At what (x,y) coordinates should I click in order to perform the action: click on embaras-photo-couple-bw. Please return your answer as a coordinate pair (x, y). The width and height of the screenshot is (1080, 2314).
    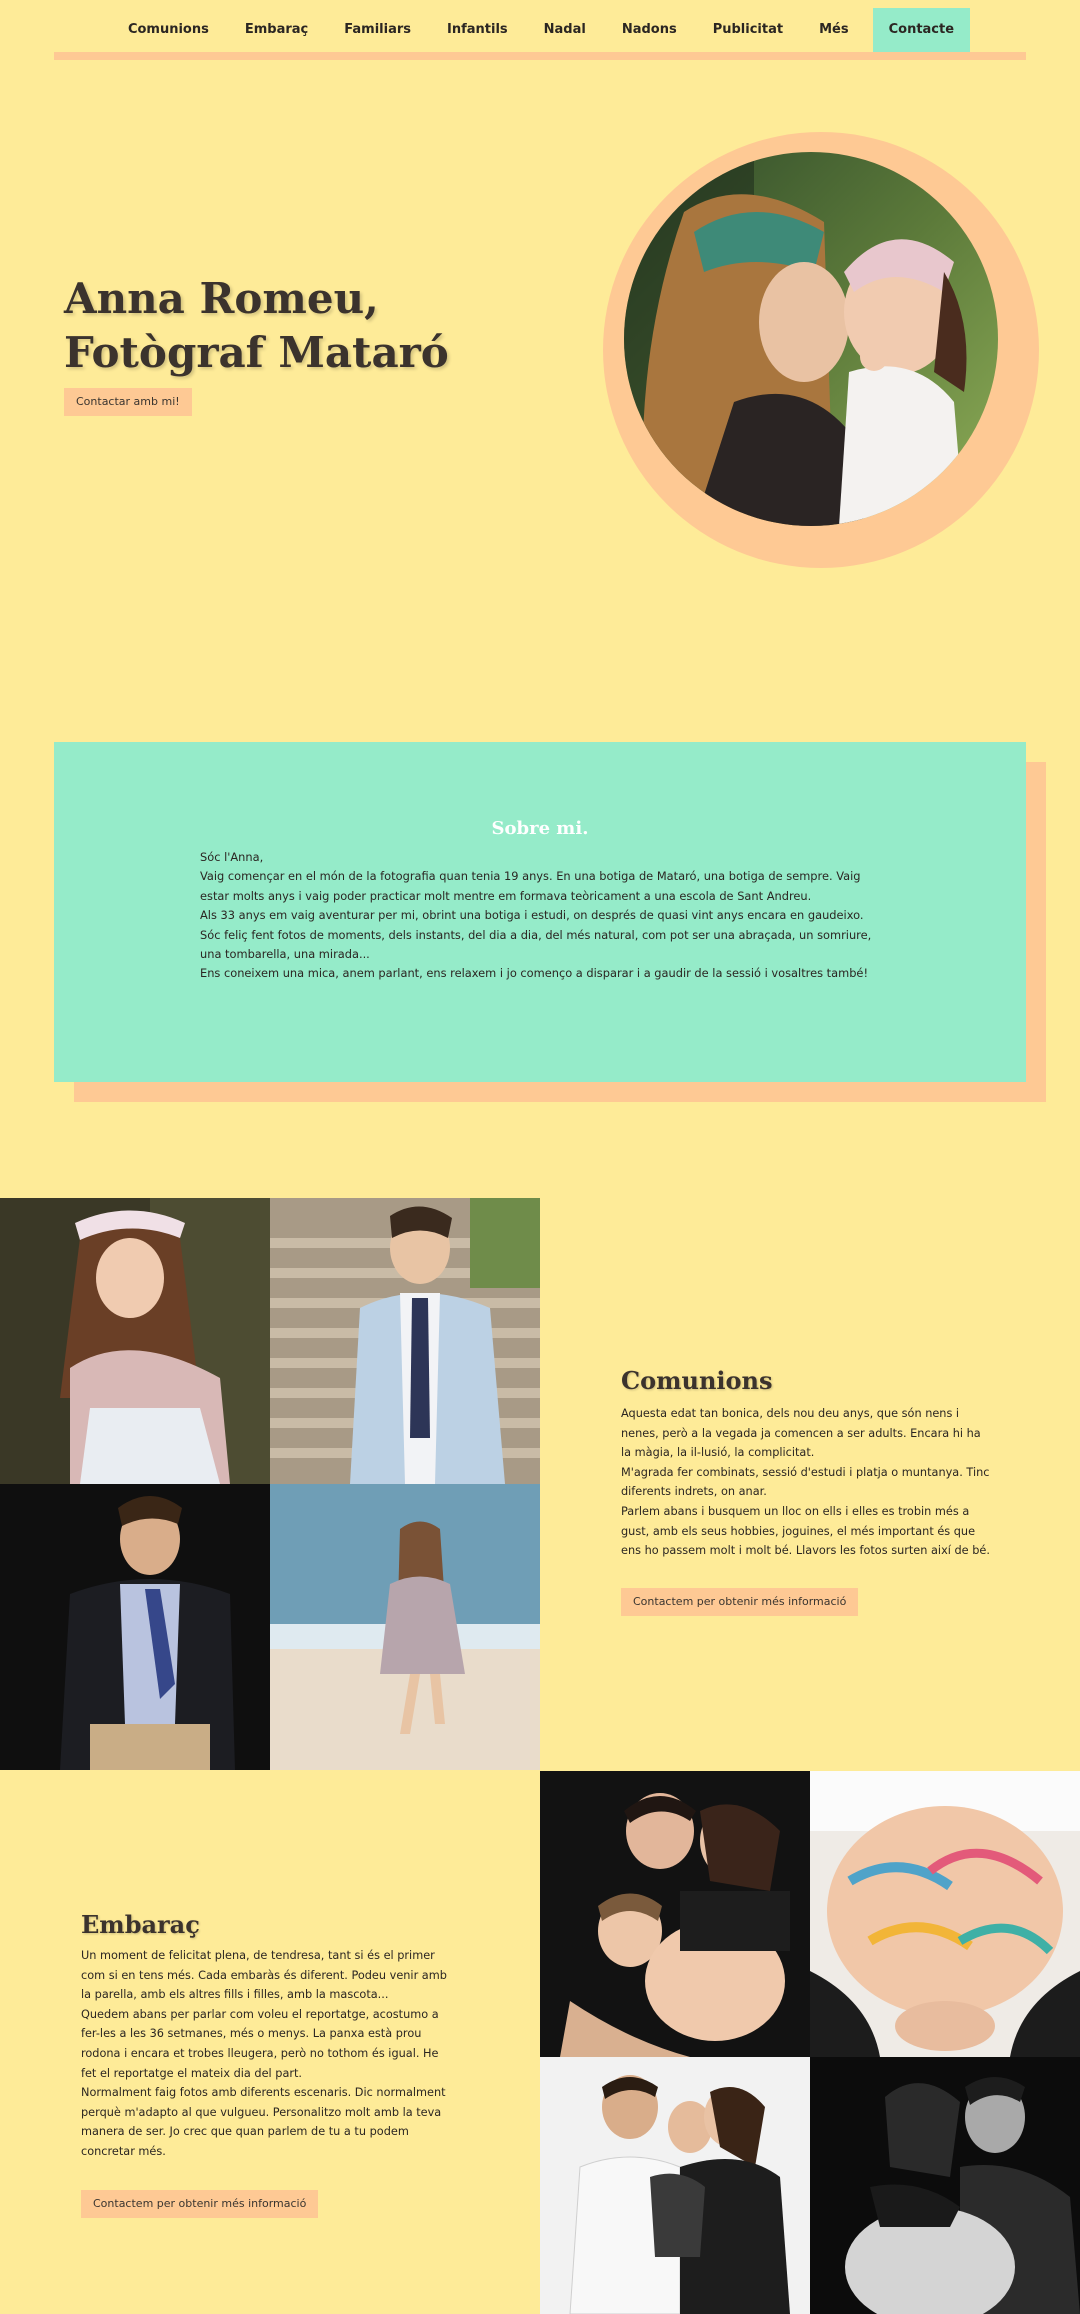
    Looking at the image, I should click on (945, 2185).